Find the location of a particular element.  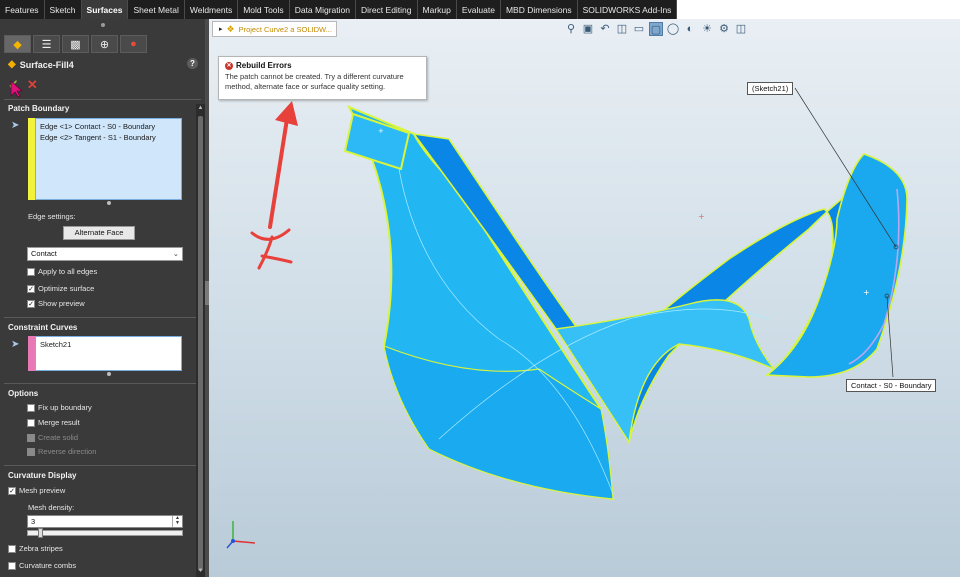

list-item: Edge <2> Tangent - S1 - Boundary is located at coordinates (108, 137).